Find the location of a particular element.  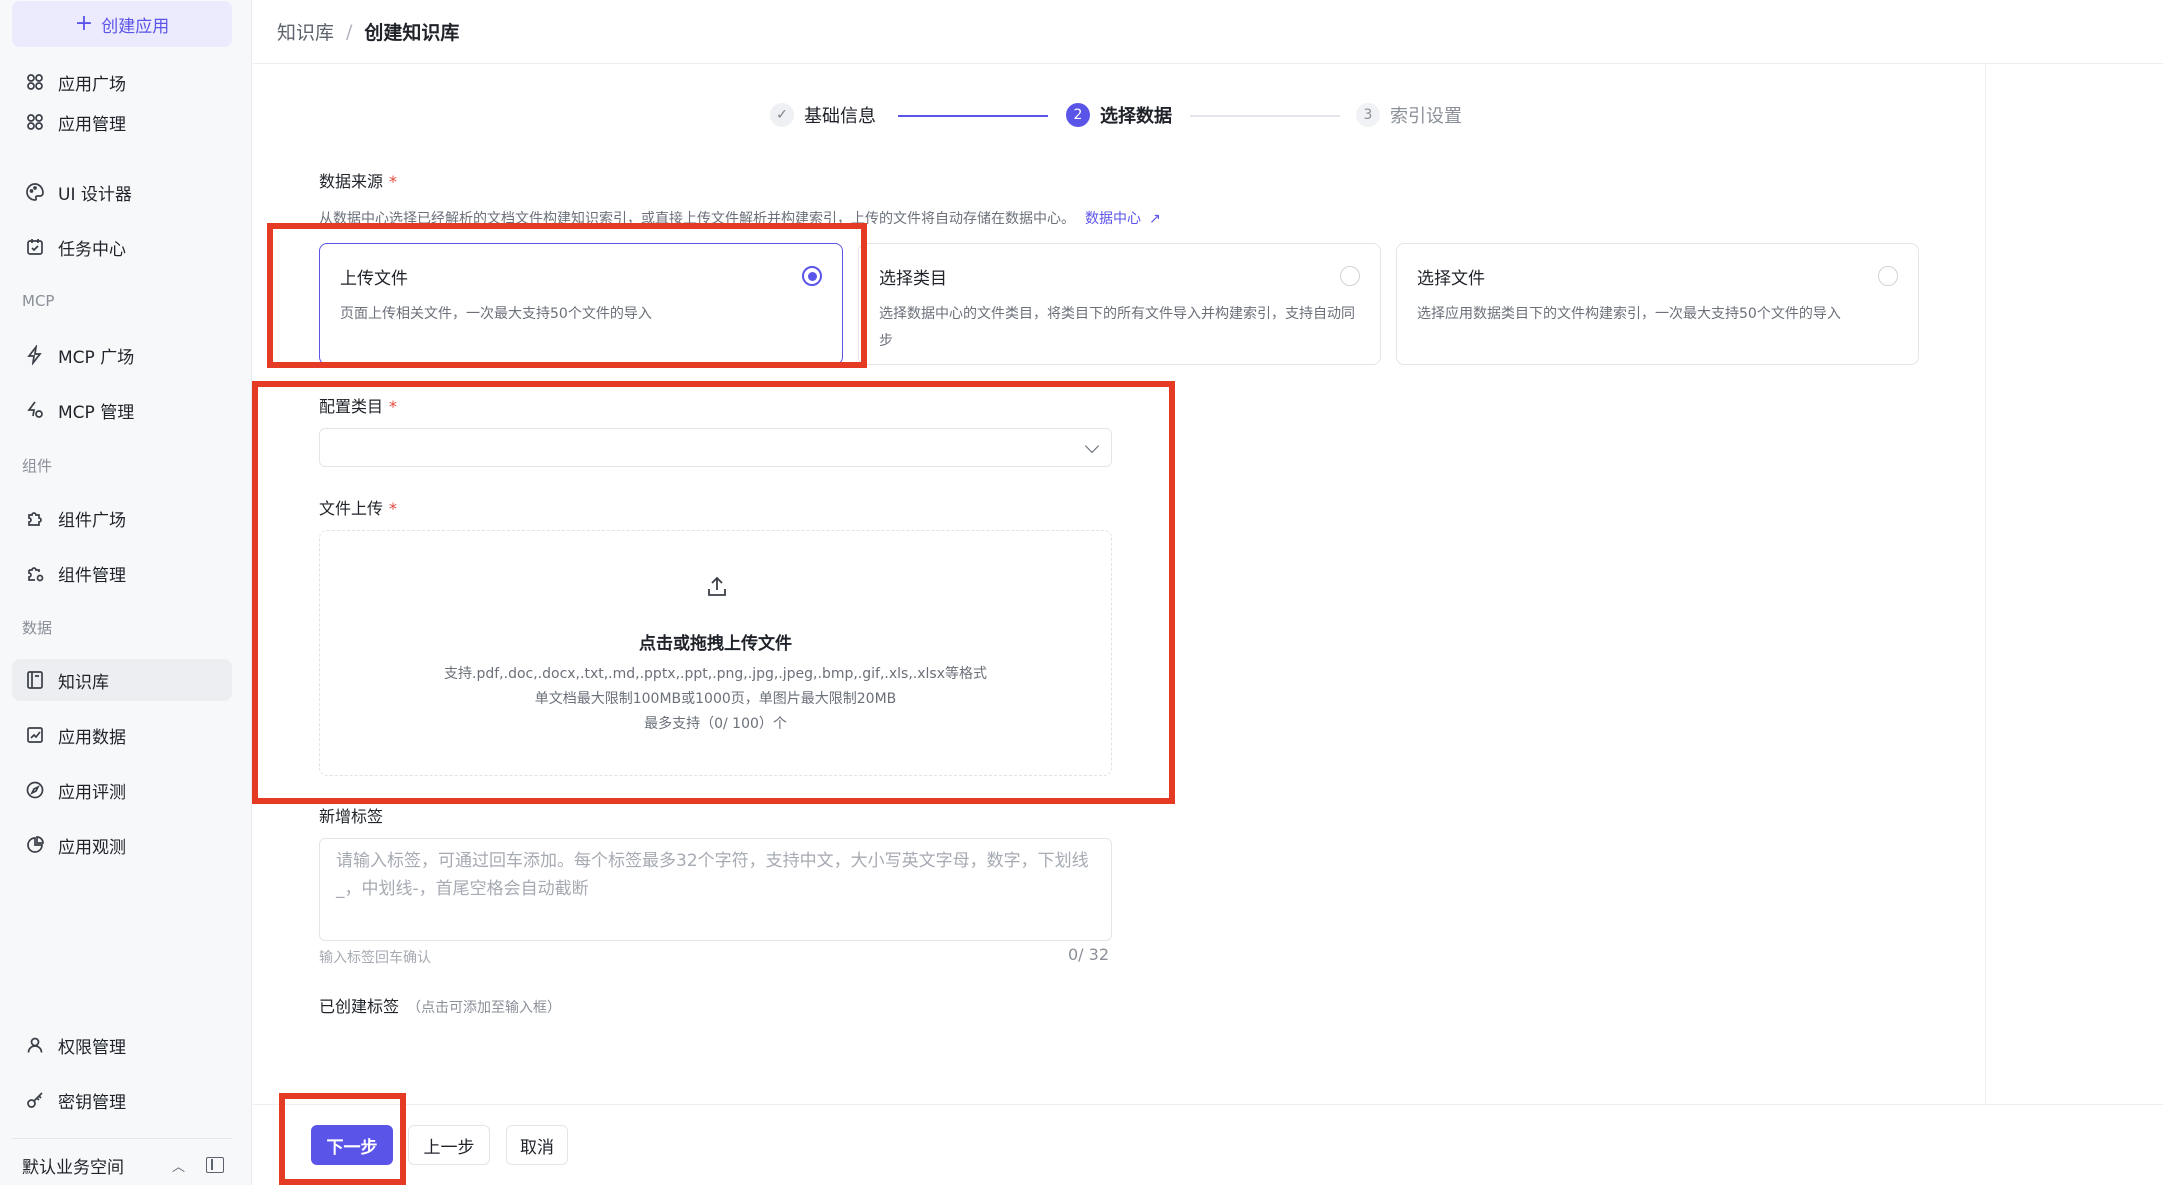

source-card-select-file: 选择文件 选择应用数据类目下的文件构建索引，一次最大支持50个文件的导入 is located at coordinates (1657, 304).